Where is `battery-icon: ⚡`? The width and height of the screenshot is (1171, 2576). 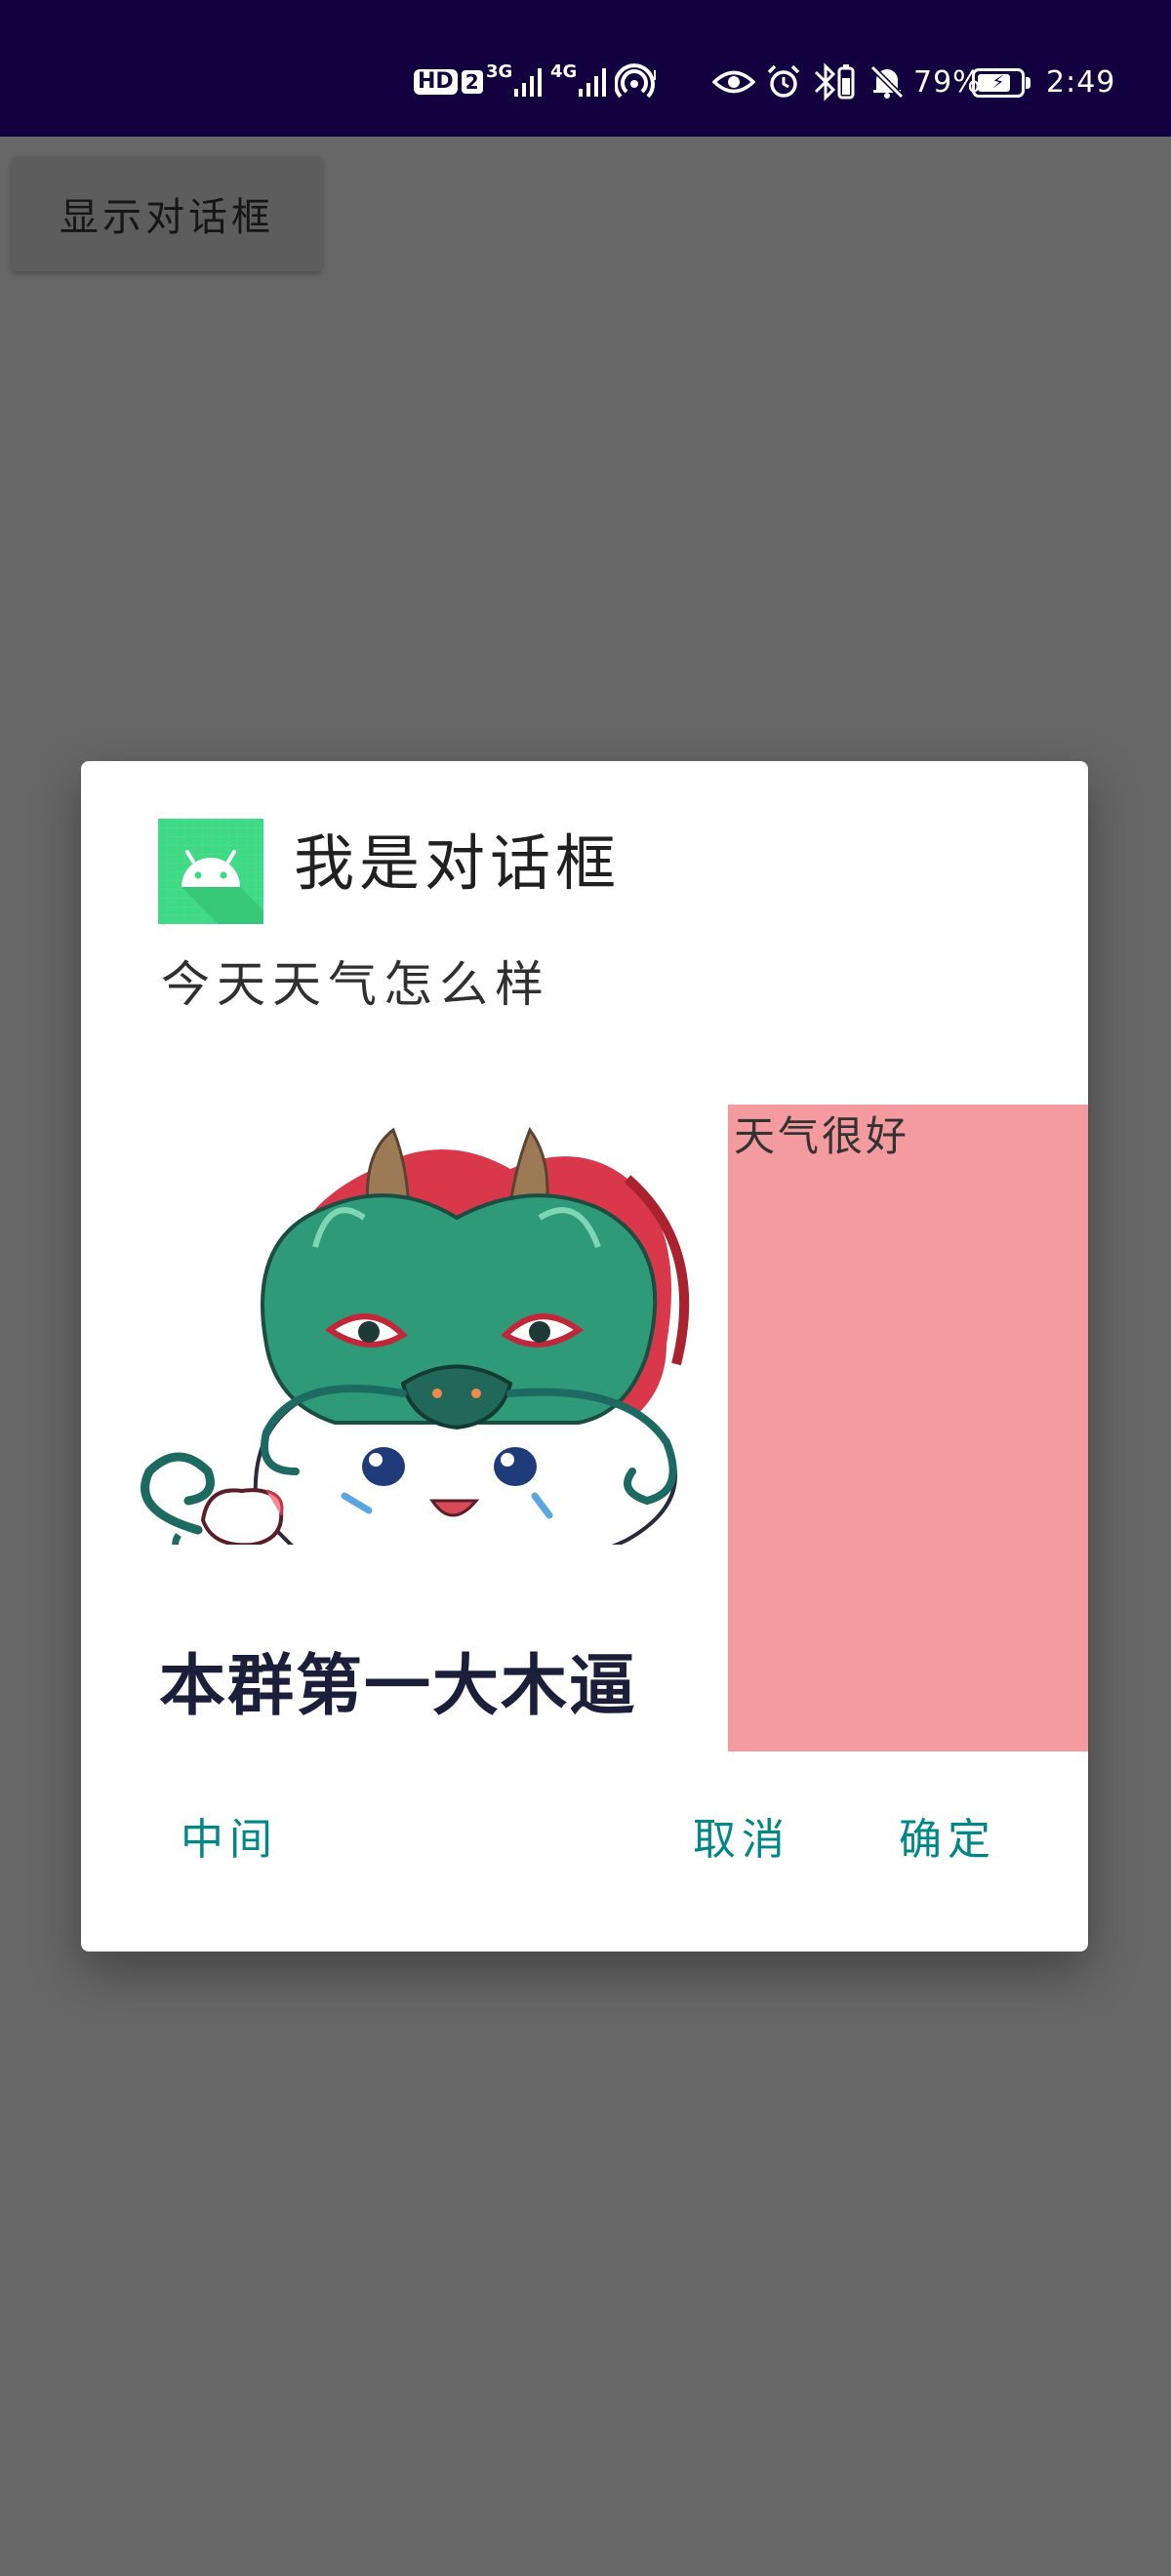
battery-icon: ⚡ is located at coordinates (998, 83).